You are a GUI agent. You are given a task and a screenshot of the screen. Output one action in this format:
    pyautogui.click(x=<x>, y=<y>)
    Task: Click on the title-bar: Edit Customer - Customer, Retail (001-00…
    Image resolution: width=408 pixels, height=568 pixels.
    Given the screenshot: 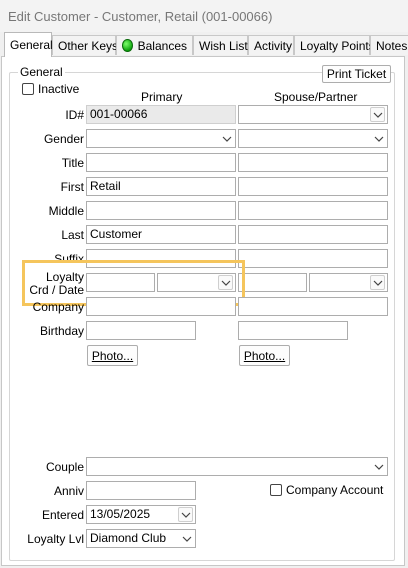 What is the action you would take?
    pyautogui.click(x=204, y=16)
    